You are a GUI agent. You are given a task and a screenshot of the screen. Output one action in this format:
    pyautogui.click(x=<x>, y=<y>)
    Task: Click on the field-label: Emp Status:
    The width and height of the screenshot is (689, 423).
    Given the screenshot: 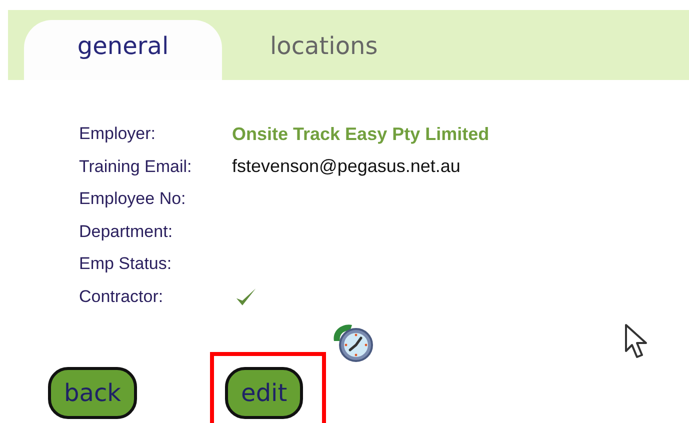 What is the action you would take?
    pyautogui.click(x=126, y=264)
    